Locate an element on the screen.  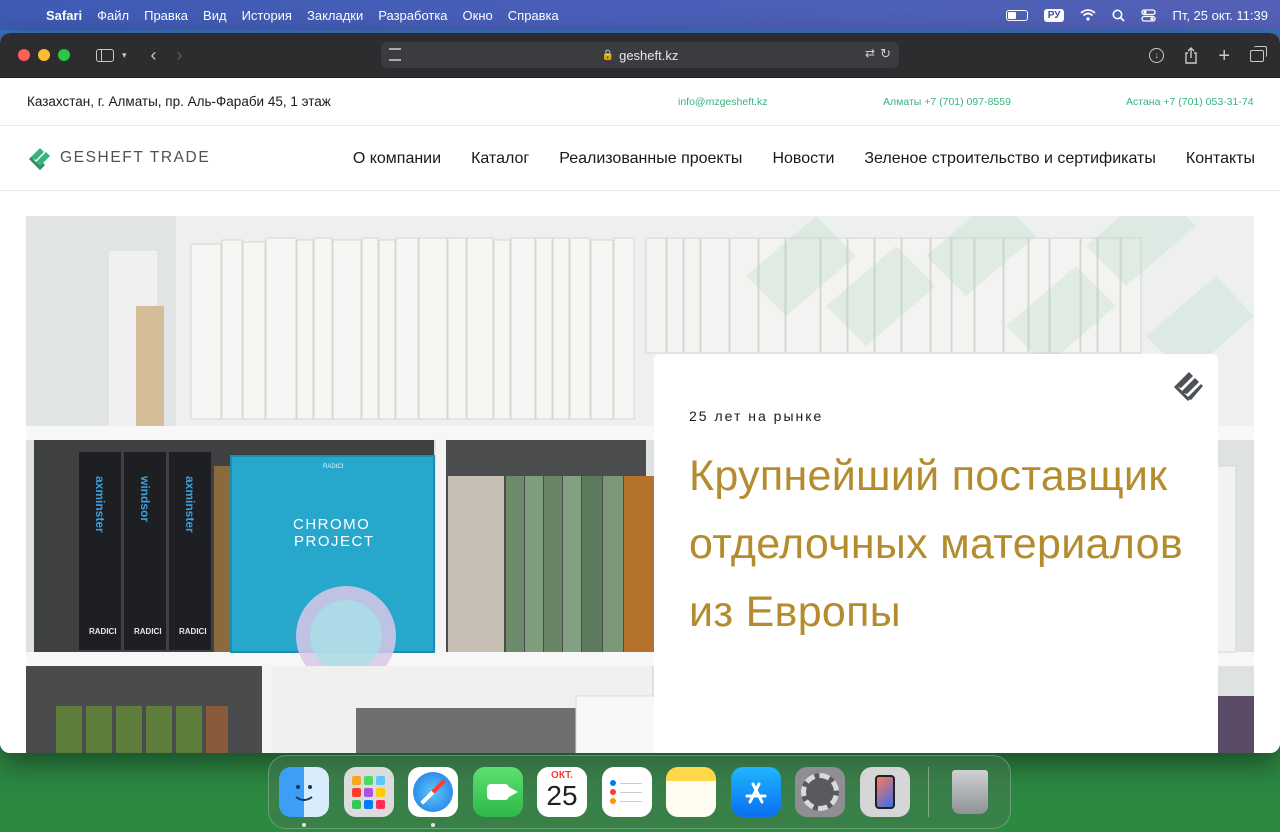
forward-button: › is located at coordinates (180, 55).